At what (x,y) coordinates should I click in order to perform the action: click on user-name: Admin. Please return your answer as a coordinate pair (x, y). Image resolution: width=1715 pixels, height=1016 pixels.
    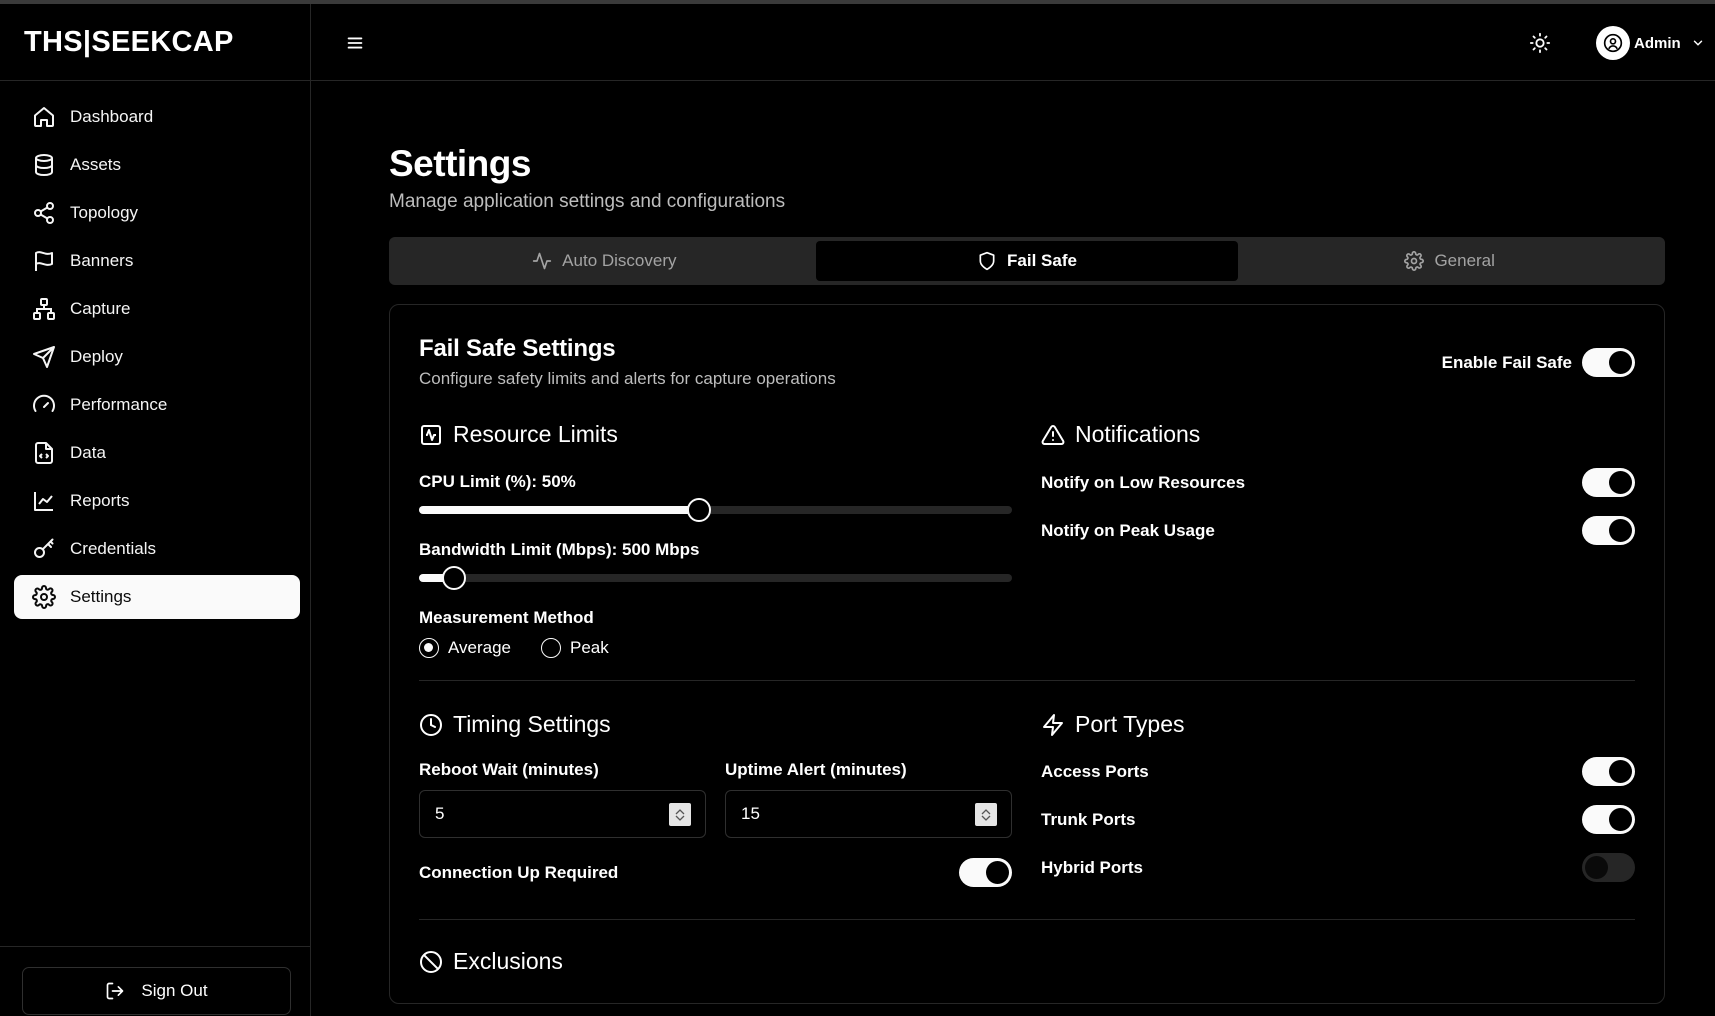
    Looking at the image, I should click on (1657, 43).